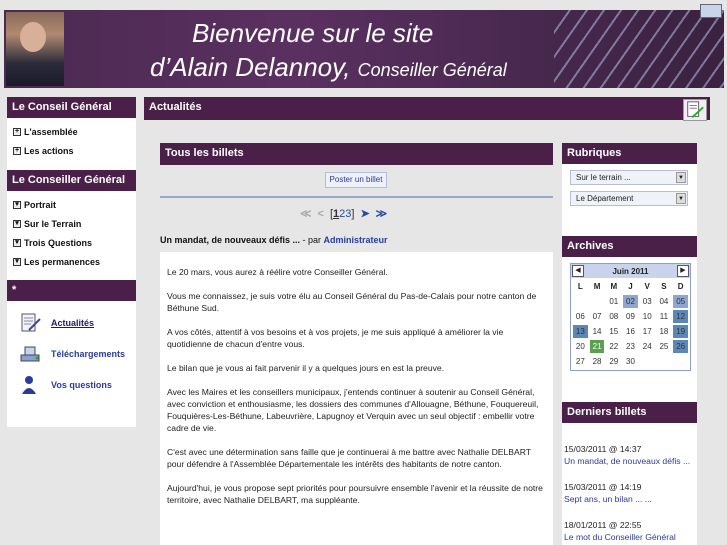  Describe the element at coordinates (306, 213) in the screenshot. I see `first-page-icon: ≪` at that location.